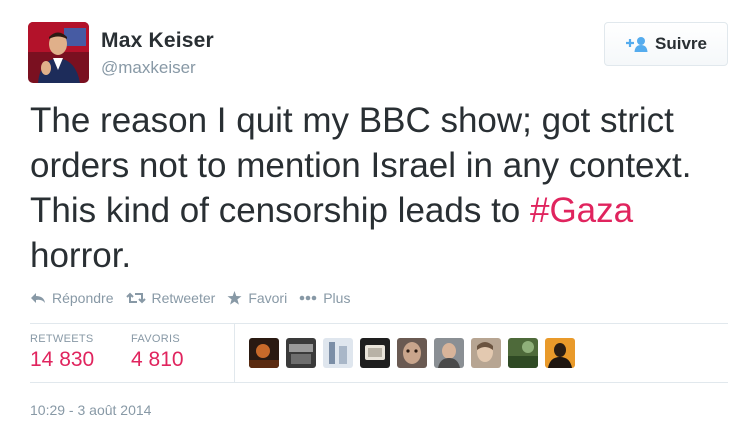 This screenshot has height=427, width=738. What do you see at coordinates (157, 41) in the screenshot?
I see `author-name: Max Keiser` at bounding box center [157, 41].